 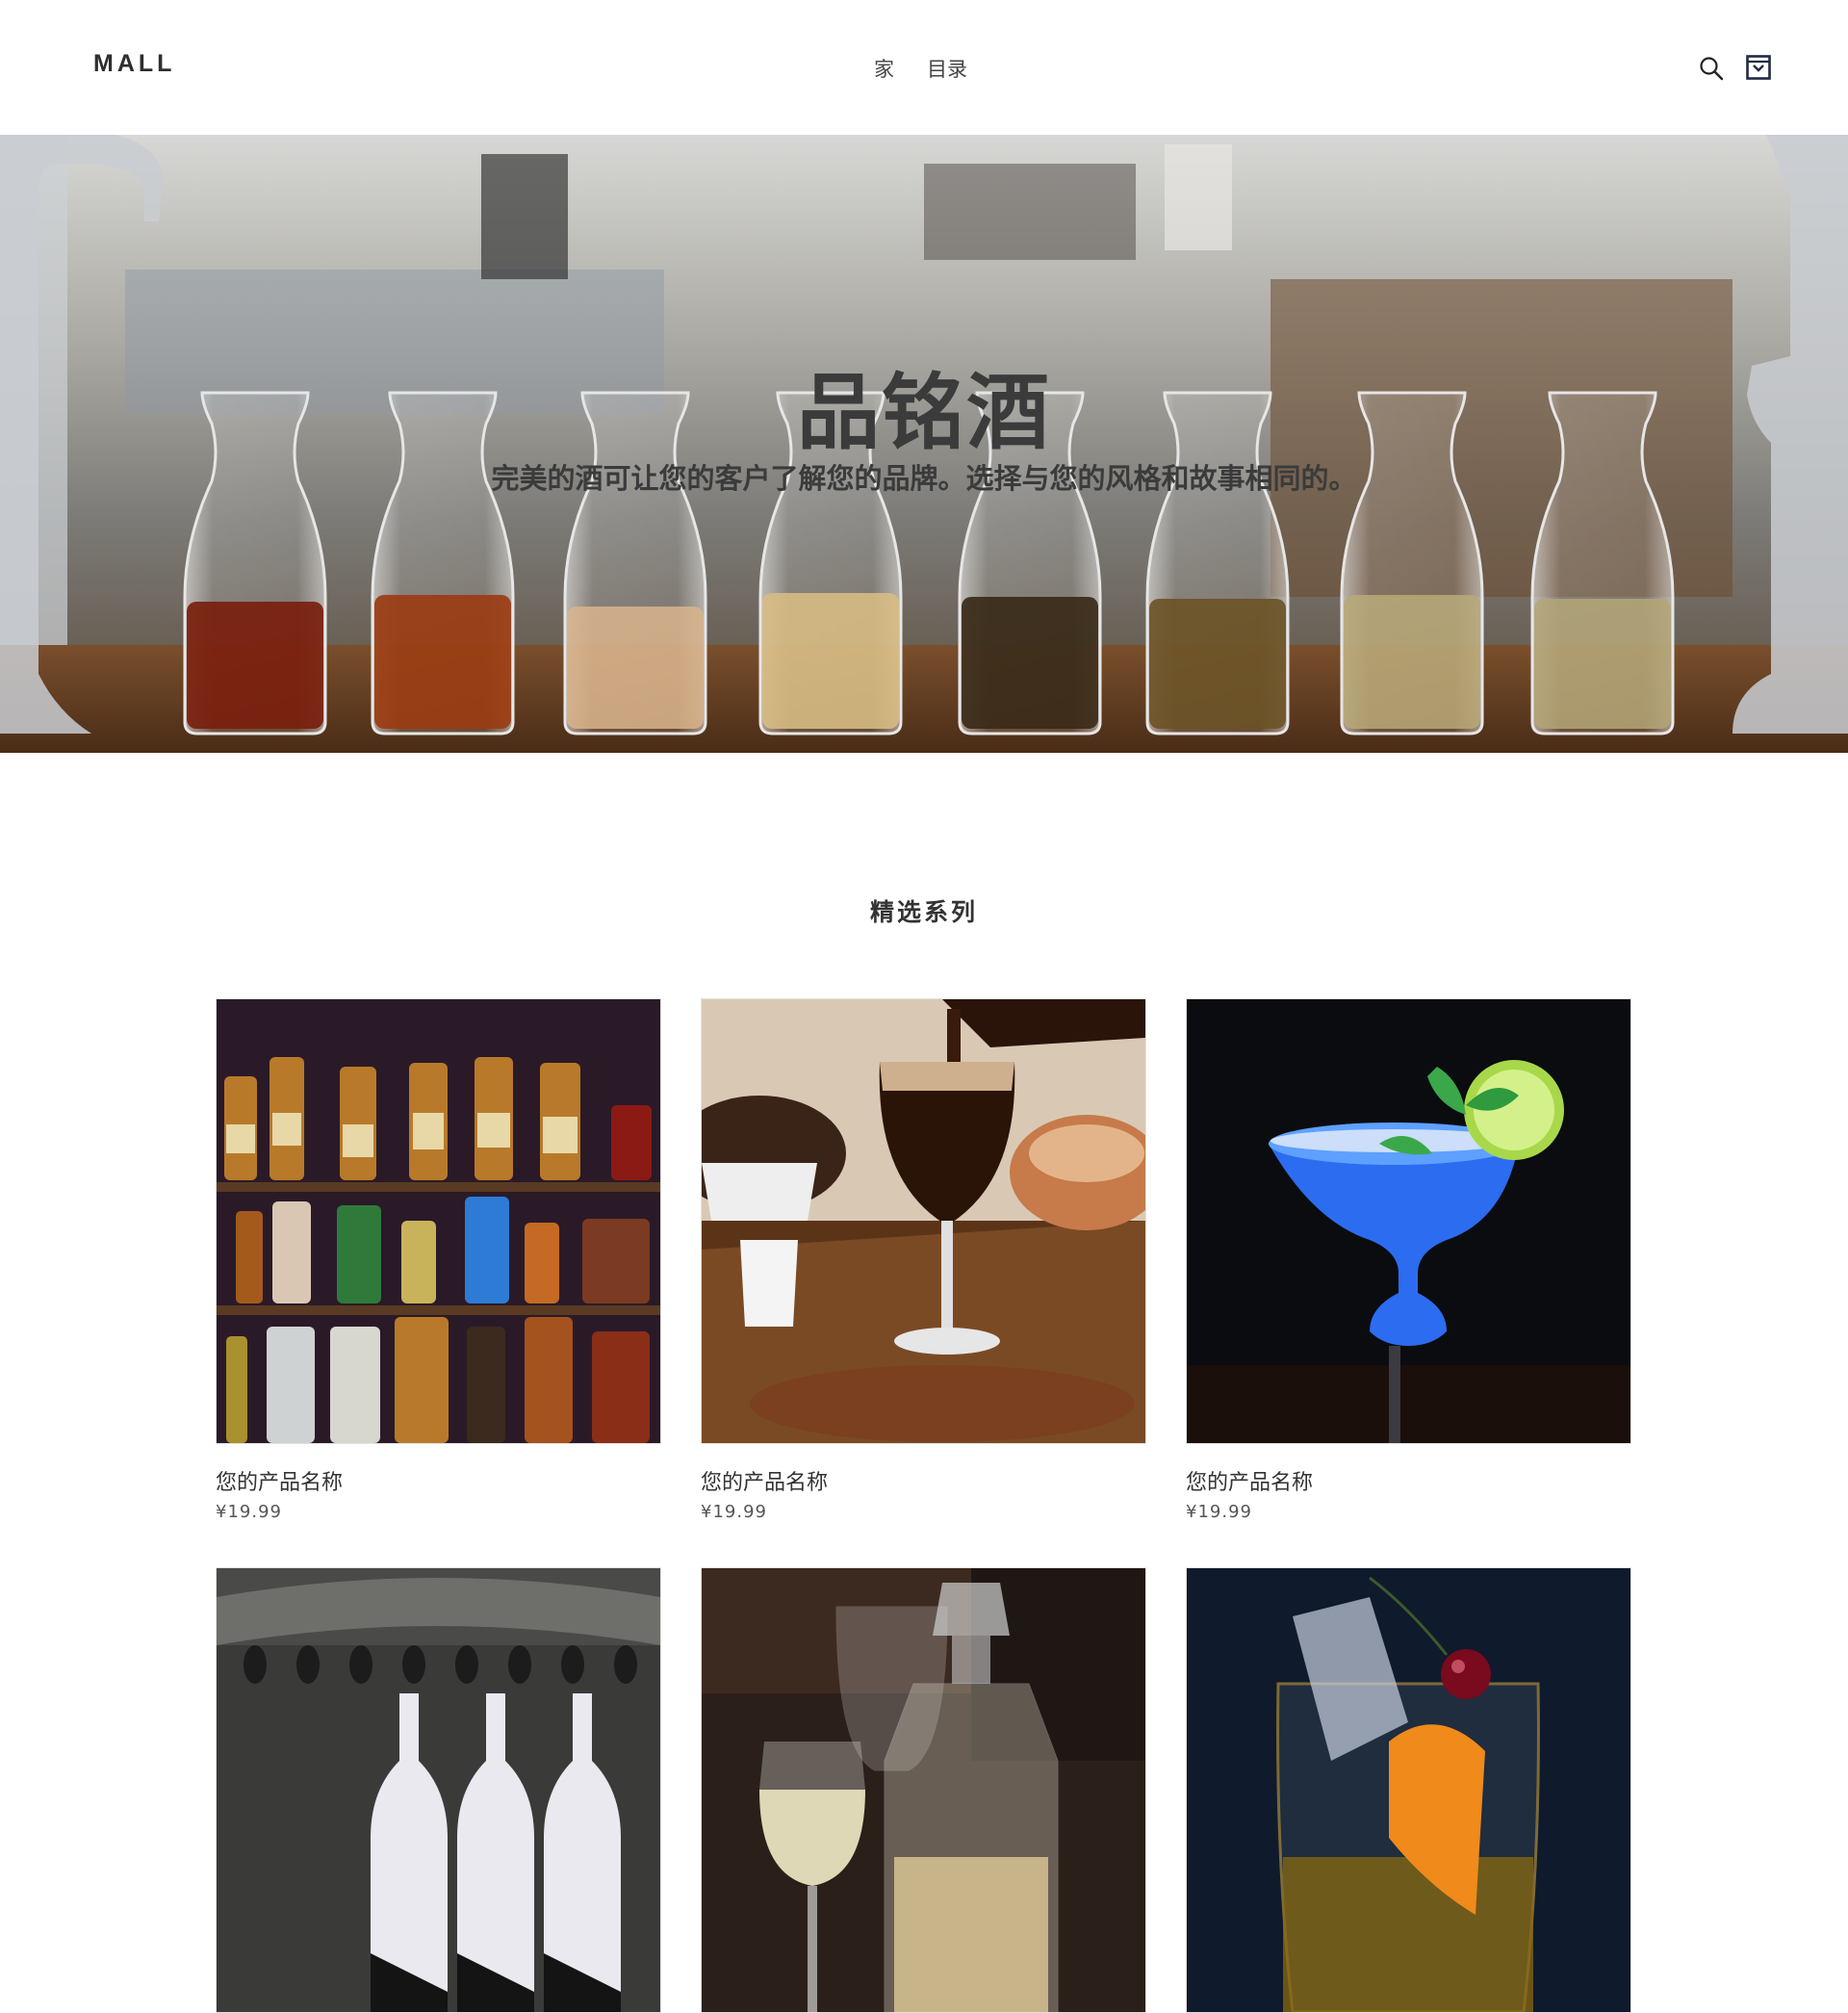 I want to click on site-logo: MALL, so click(x=134, y=64).